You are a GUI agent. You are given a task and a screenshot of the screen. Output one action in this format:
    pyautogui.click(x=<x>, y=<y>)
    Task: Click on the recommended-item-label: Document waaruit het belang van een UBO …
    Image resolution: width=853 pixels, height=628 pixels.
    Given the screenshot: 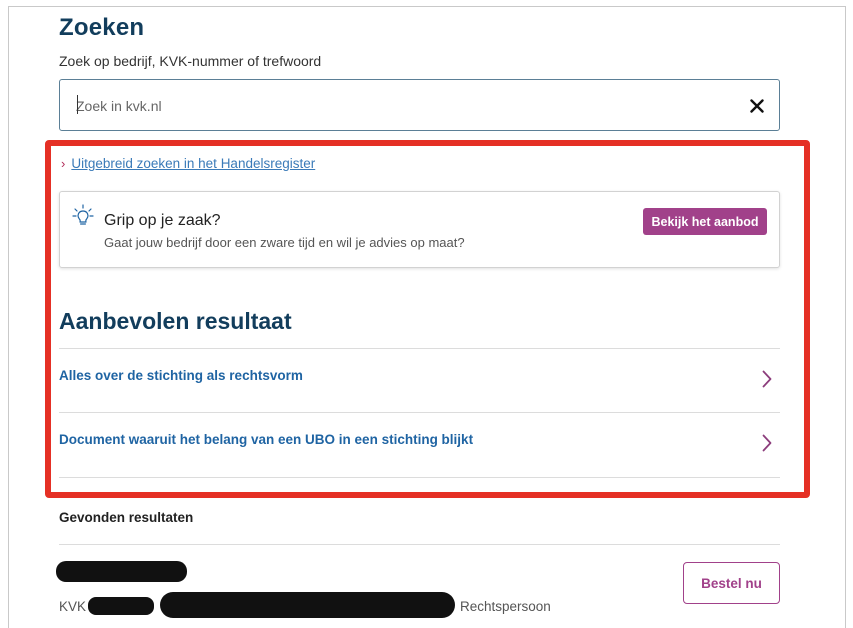 What is the action you would take?
    pyautogui.click(x=266, y=439)
    